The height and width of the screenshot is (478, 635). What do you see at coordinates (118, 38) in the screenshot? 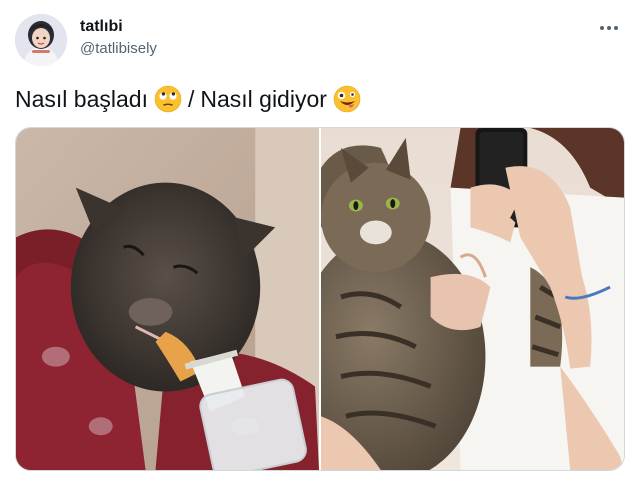
I see `user-info: tatlıbi @tatlibisely` at bounding box center [118, 38].